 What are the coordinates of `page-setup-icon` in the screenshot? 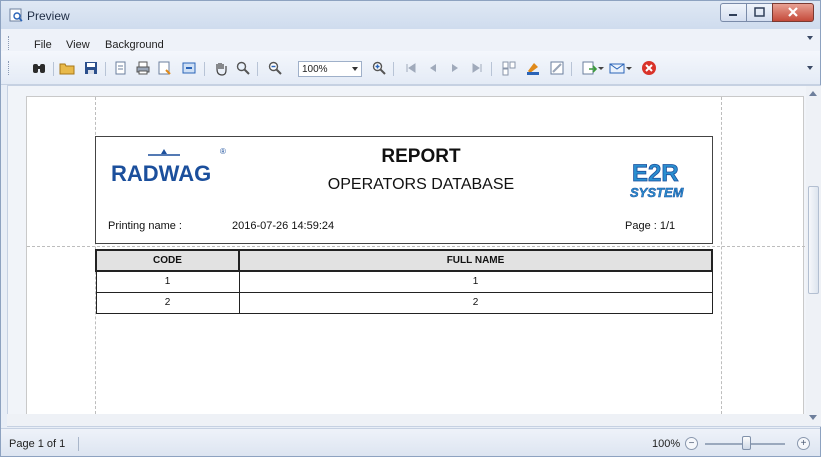 It's located at (121, 68).